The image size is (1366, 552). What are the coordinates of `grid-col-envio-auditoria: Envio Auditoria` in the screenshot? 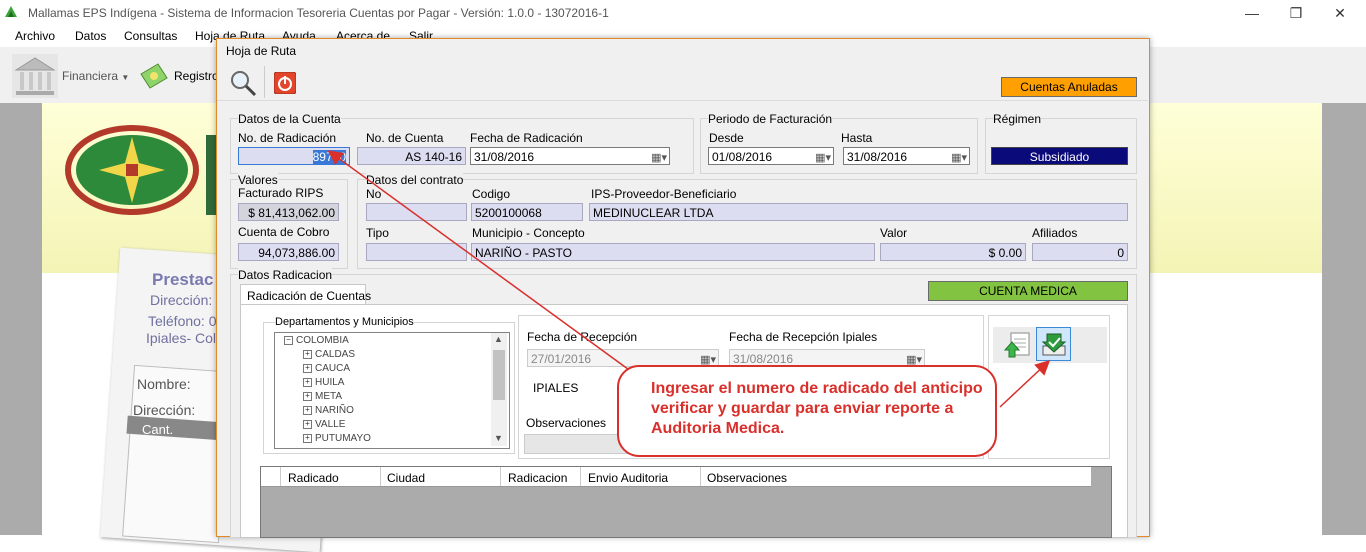 It's located at (628, 478).